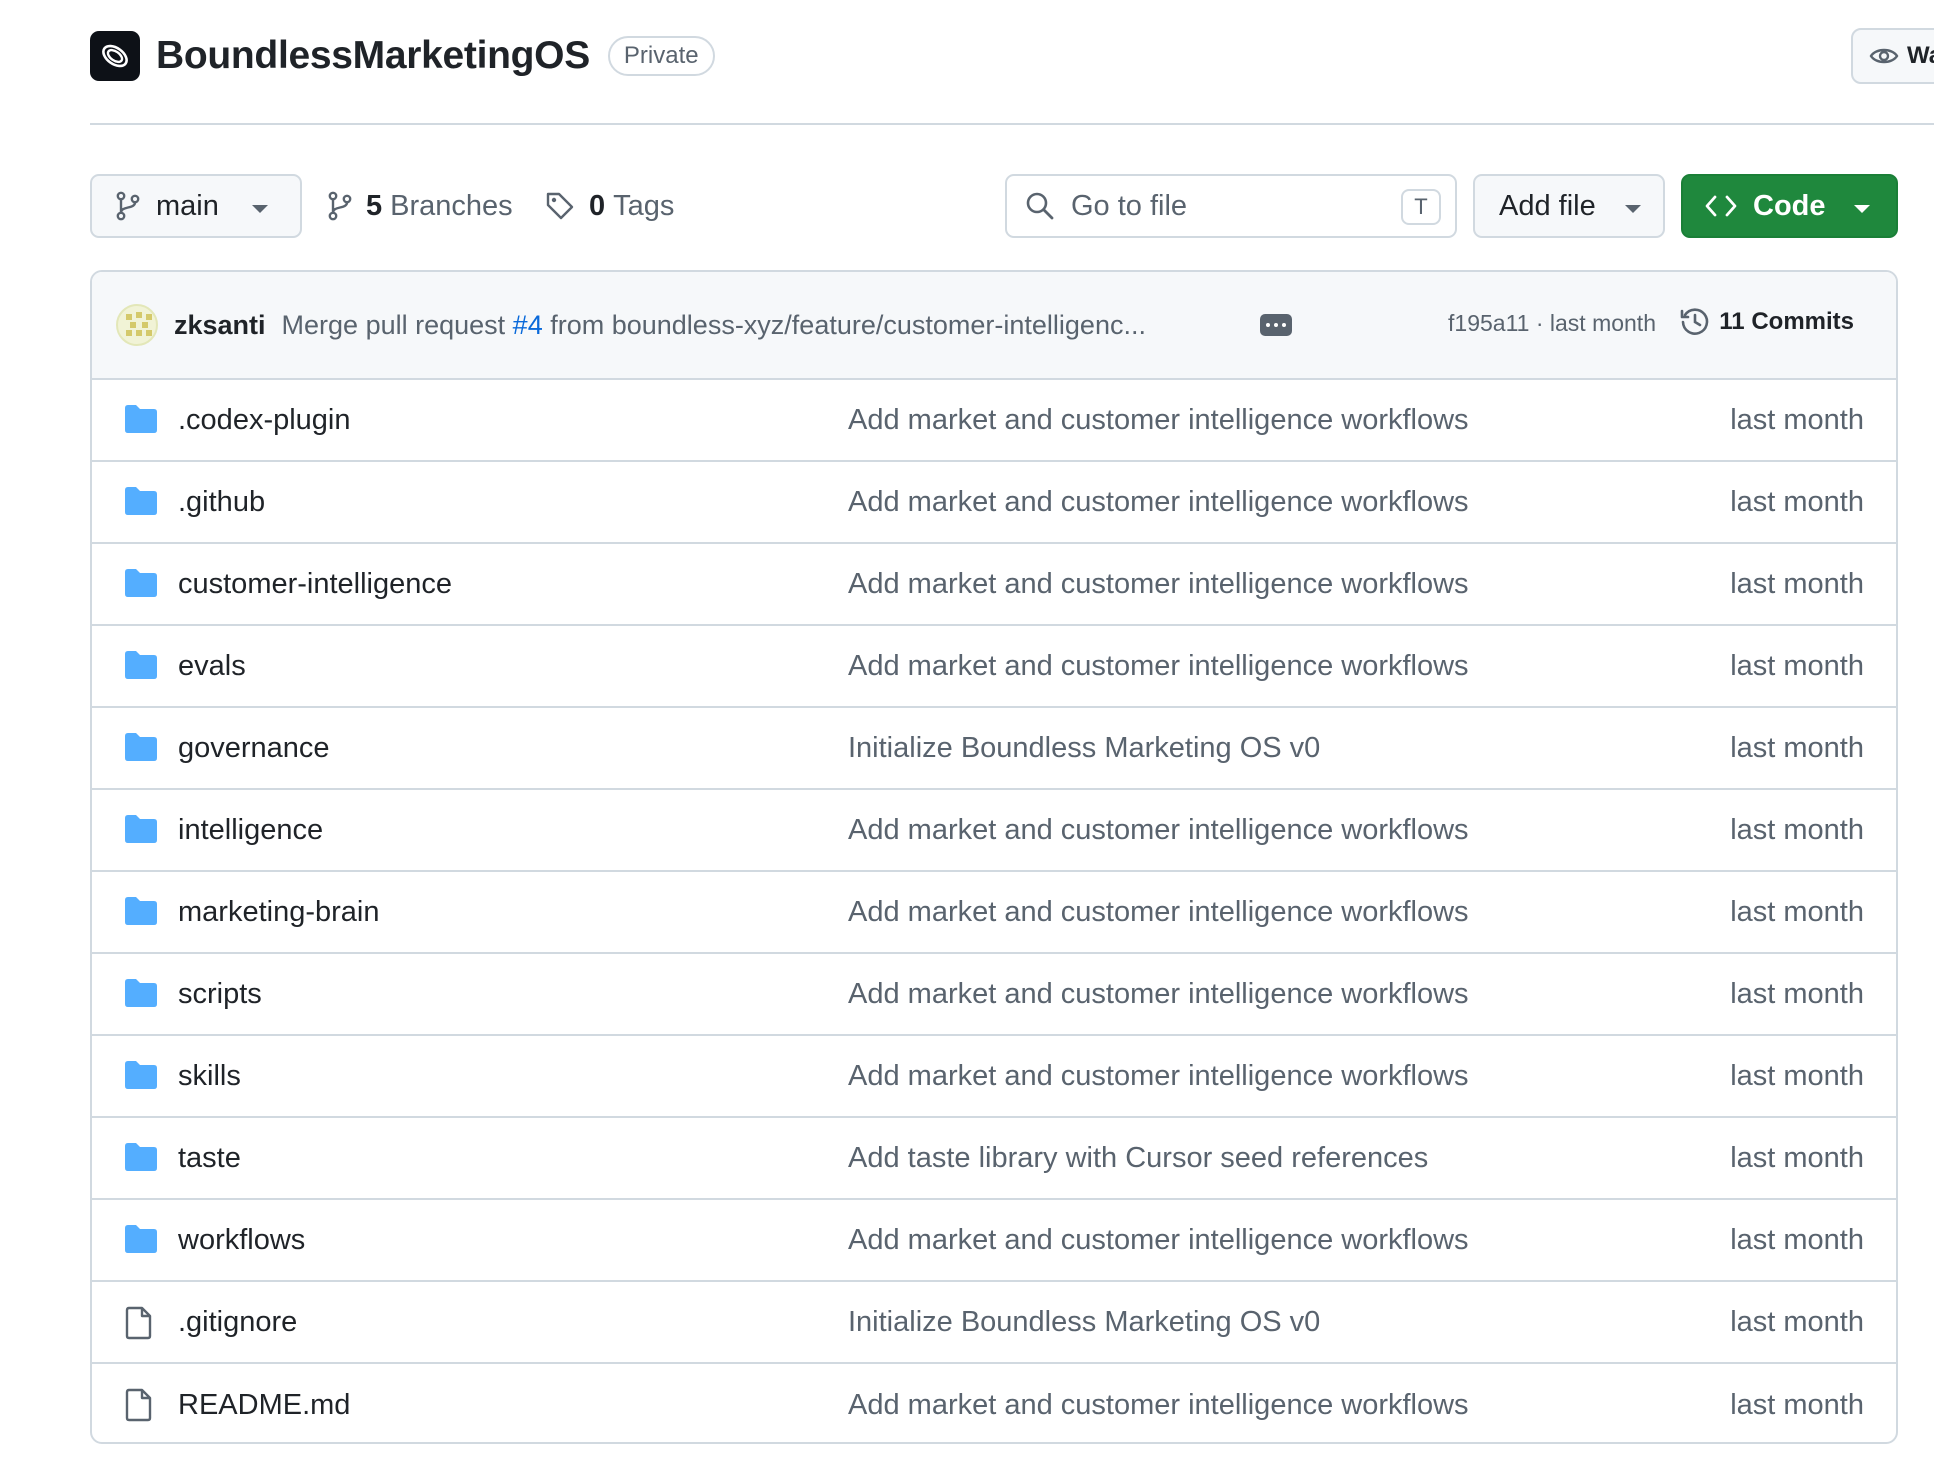 The image size is (1934, 1462). What do you see at coordinates (115, 56) in the screenshot?
I see `repo-logo-icon` at bounding box center [115, 56].